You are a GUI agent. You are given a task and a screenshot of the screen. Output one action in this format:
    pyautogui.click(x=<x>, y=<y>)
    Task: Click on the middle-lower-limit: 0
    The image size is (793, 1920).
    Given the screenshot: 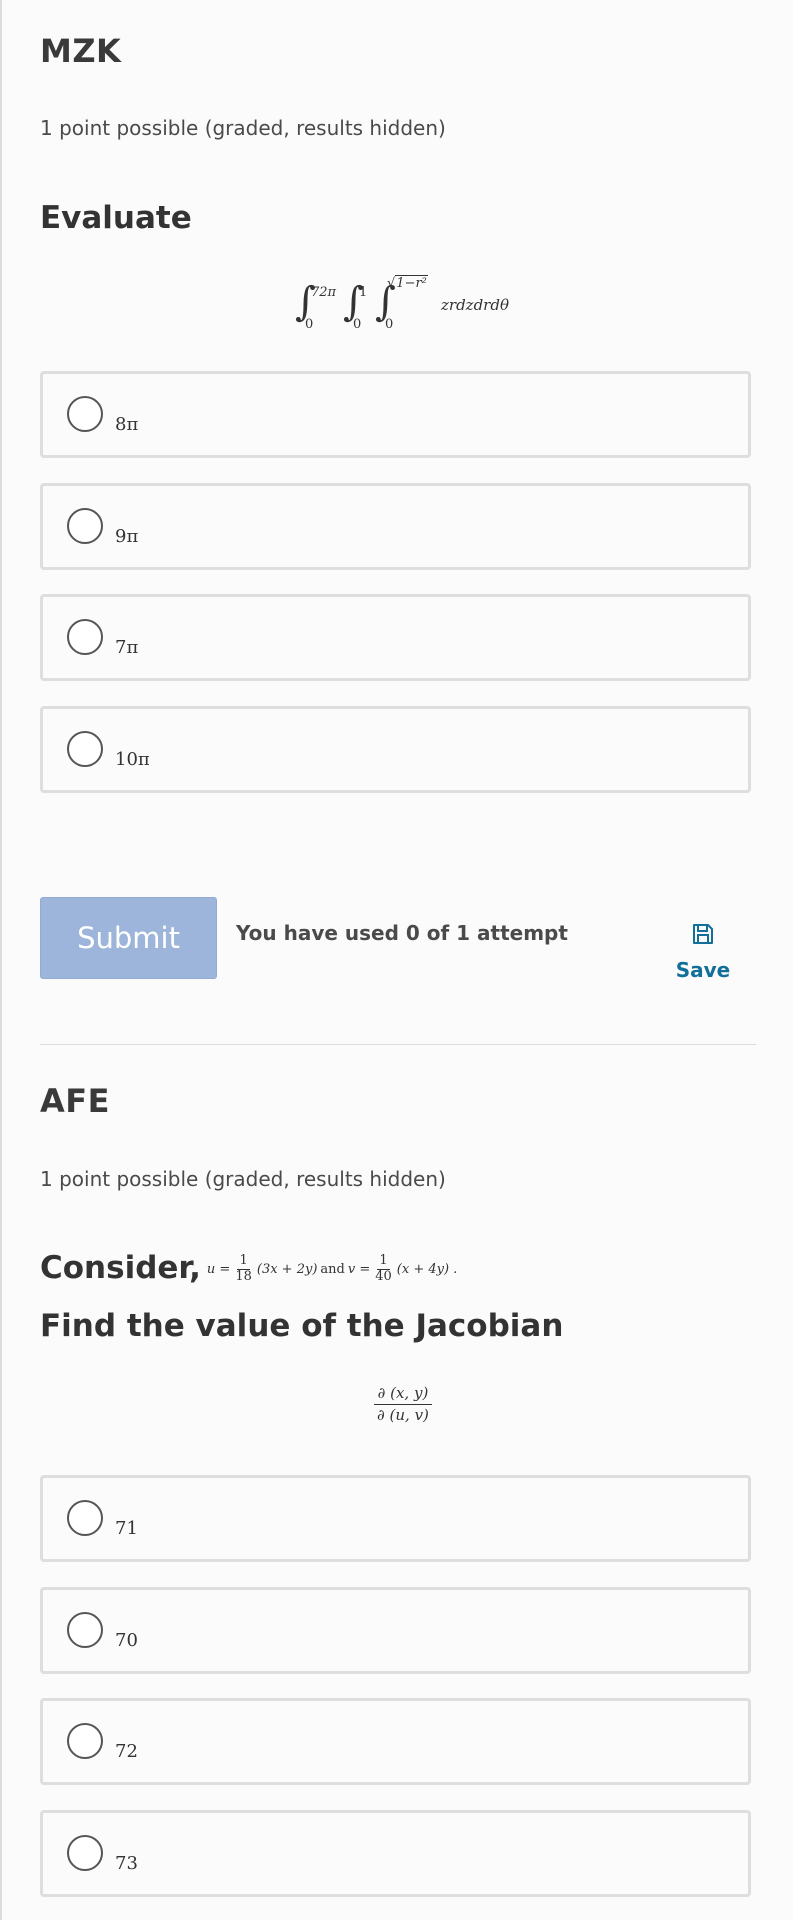 What is the action you would take?
    pyautogui.click(x=357, y=324)
    